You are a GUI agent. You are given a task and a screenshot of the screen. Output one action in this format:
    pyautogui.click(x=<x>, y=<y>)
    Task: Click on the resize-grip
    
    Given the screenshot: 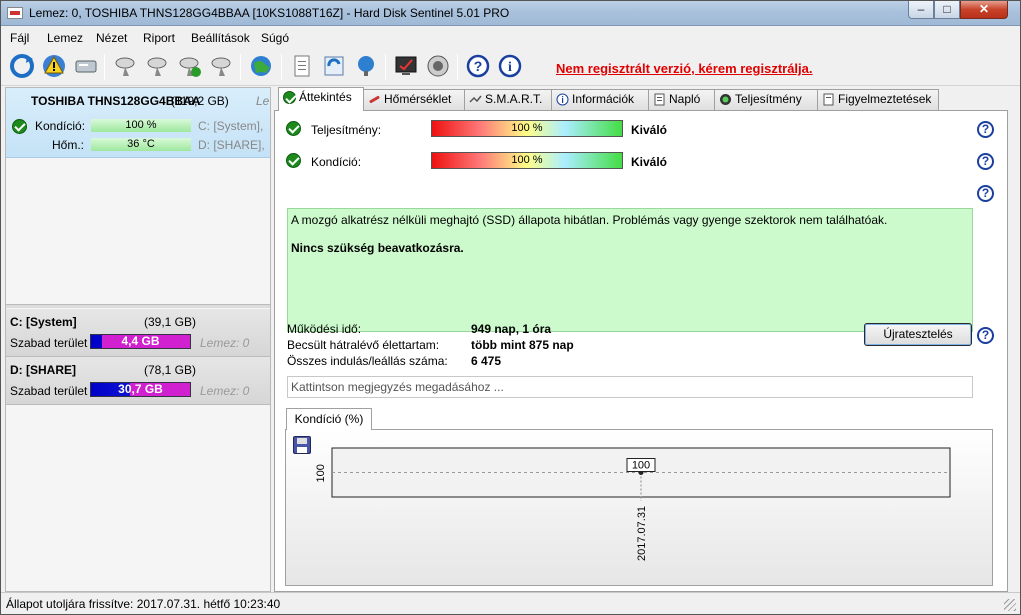 What is the action you would take?
    pyautogui.click(x=1010, y=605)
    